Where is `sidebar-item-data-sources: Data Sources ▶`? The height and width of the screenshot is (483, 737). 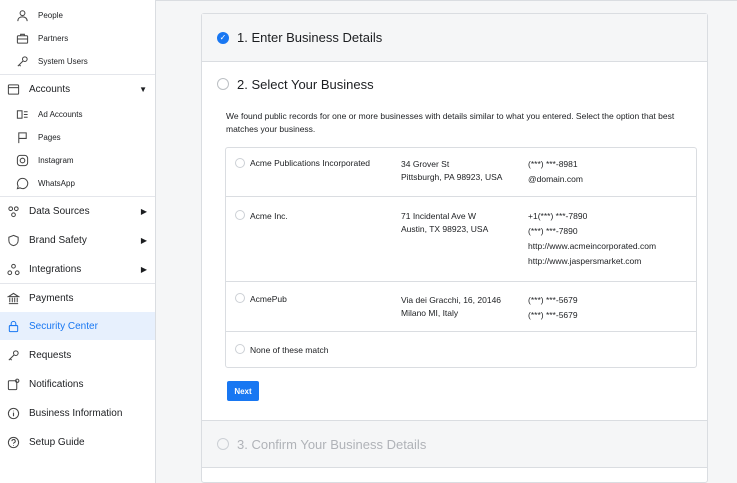 sidebar-item-data-sources: Data Sources ▶ is located at coordinates (77, 211).